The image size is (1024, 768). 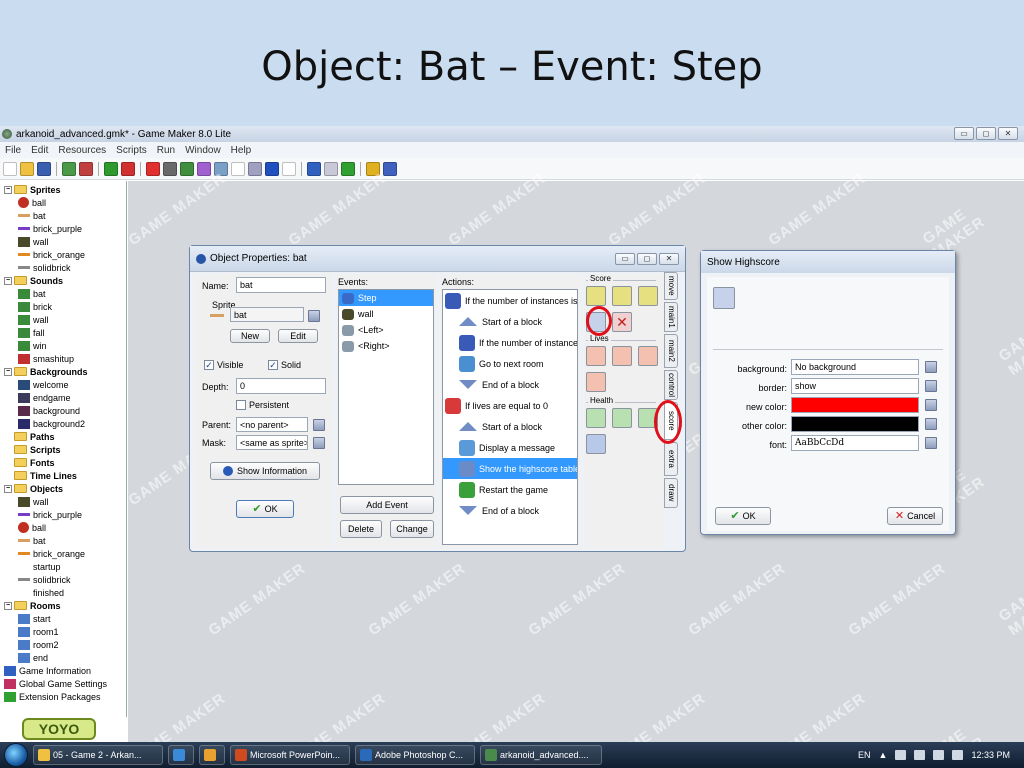 I want to click on tray-app-icon, so click(x=901, y=755).